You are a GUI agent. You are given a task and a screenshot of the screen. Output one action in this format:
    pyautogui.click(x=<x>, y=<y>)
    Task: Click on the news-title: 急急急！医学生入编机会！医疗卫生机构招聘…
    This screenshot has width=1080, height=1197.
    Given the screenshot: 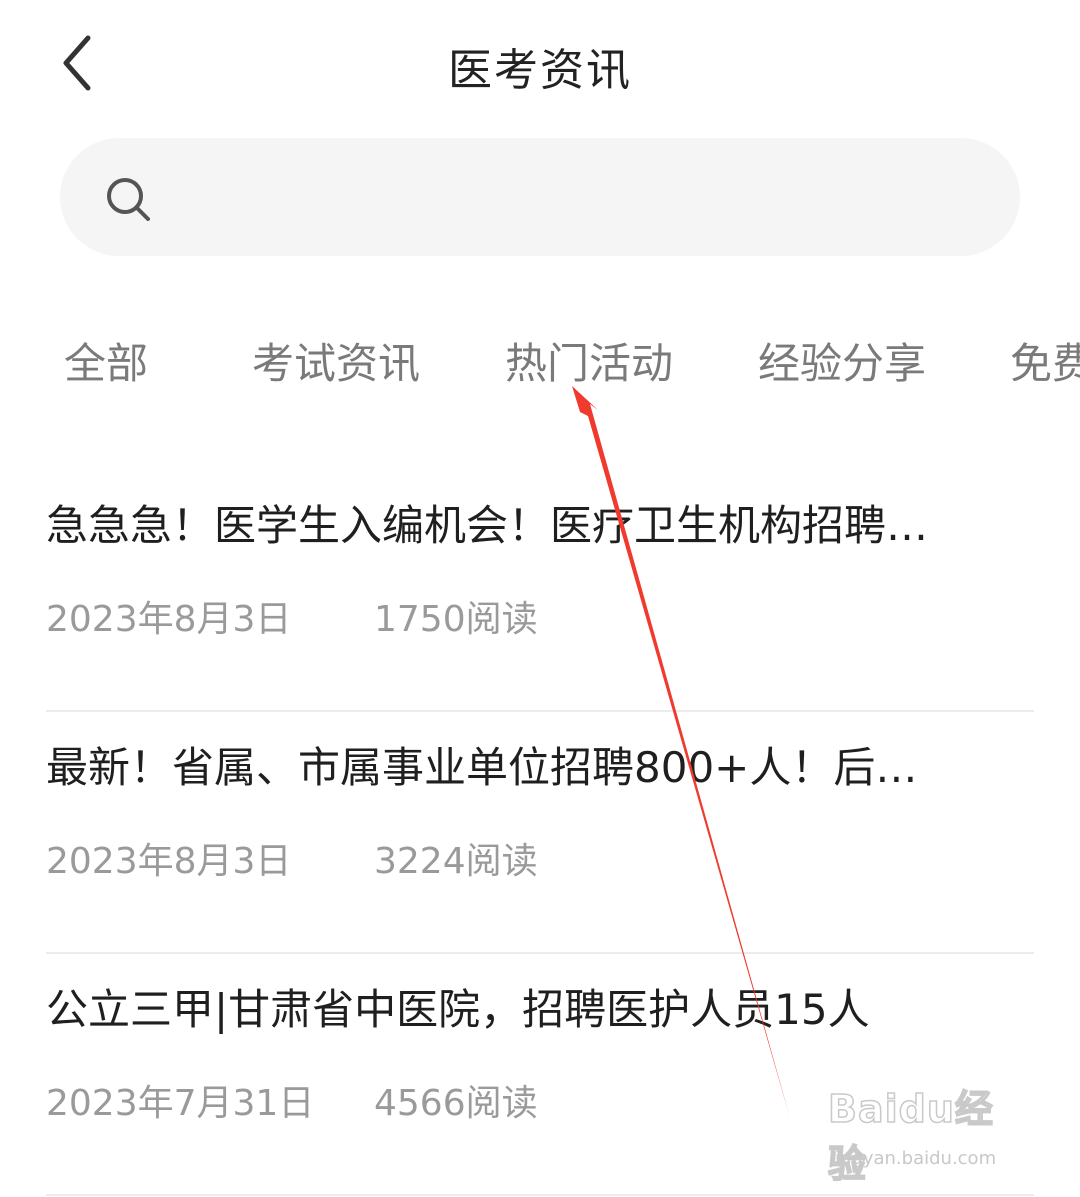 What is the action you would take?
    pyautogui.click(x=487, y=525)
    